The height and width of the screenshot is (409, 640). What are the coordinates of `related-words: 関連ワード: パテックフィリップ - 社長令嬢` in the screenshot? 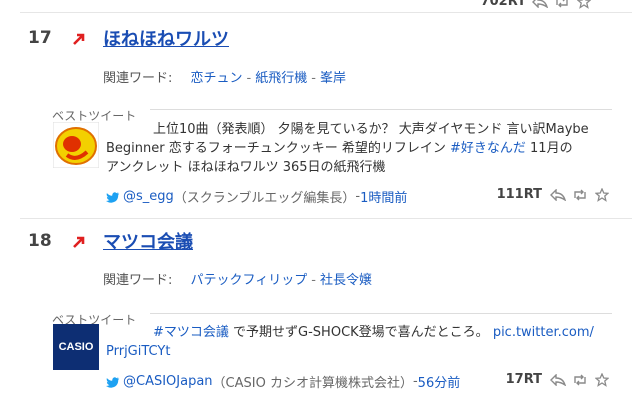 It's located at (237, 280).